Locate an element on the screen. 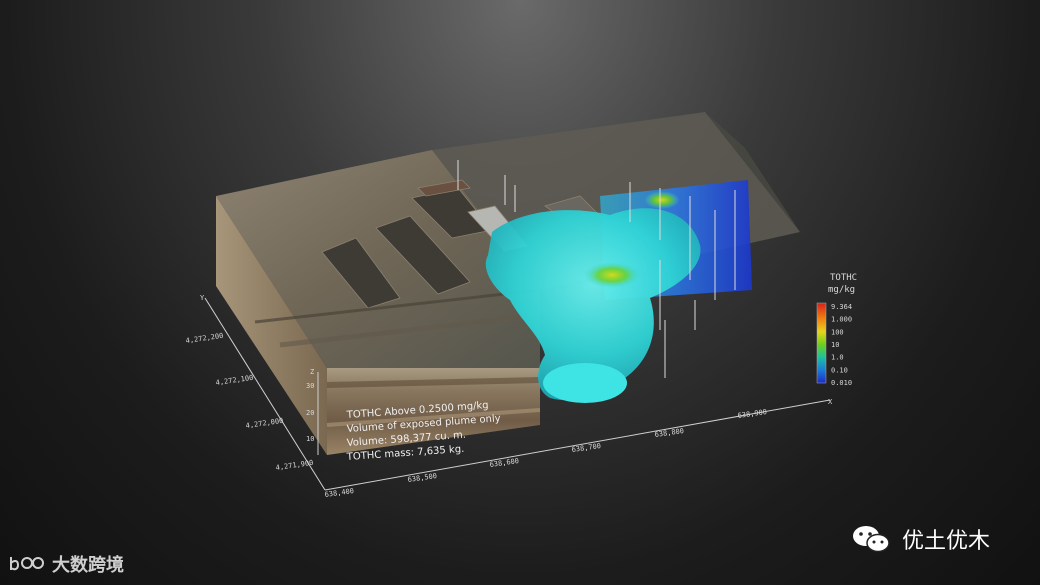  brand-right: 优土优木 is located at coordinates (920, 539).